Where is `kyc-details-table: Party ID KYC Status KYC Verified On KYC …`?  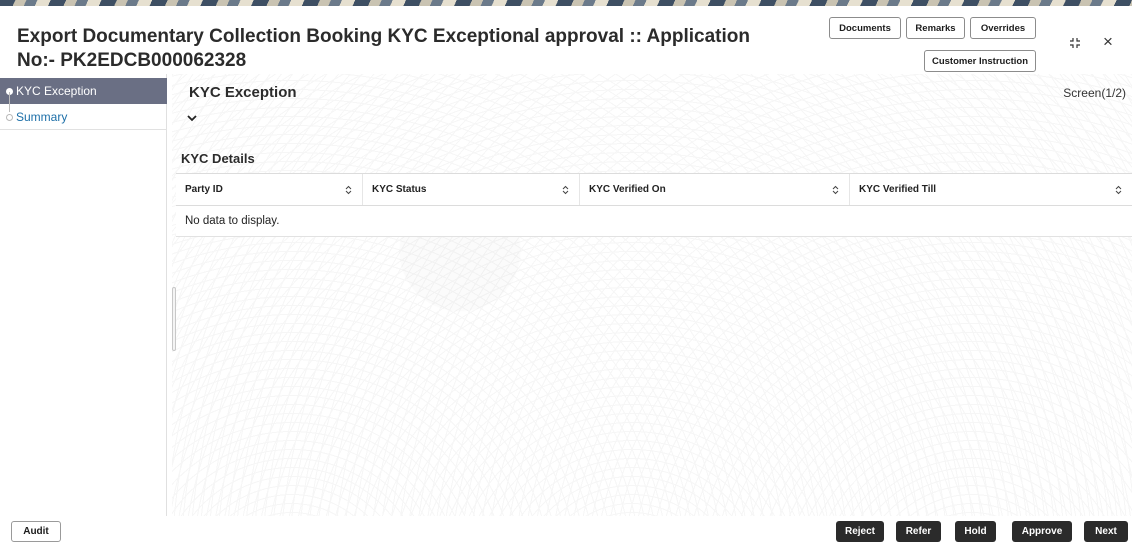 kyc-details-table: Party ID KYC Status KYC Verified On KYC … is located at coordinates (654, 205).